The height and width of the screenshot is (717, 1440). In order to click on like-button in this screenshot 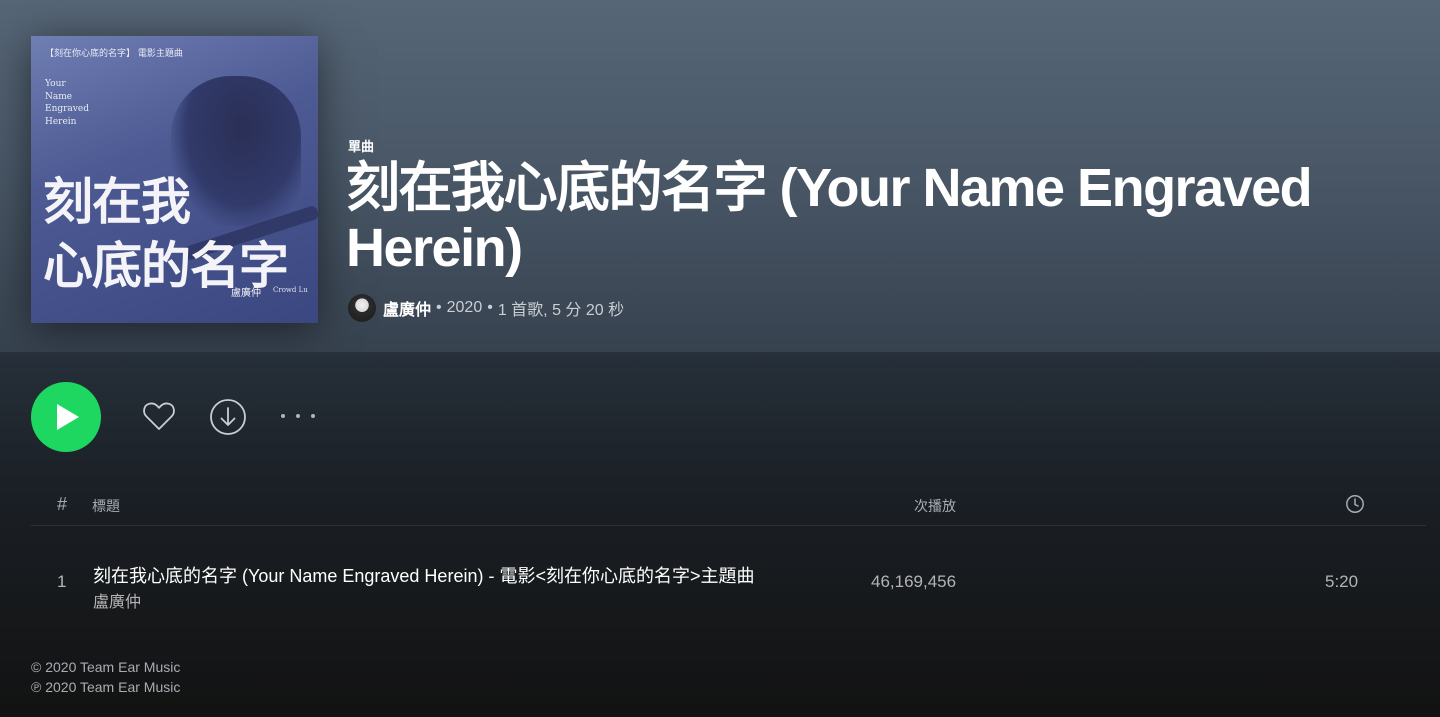, I will do `click(159, 416)`.